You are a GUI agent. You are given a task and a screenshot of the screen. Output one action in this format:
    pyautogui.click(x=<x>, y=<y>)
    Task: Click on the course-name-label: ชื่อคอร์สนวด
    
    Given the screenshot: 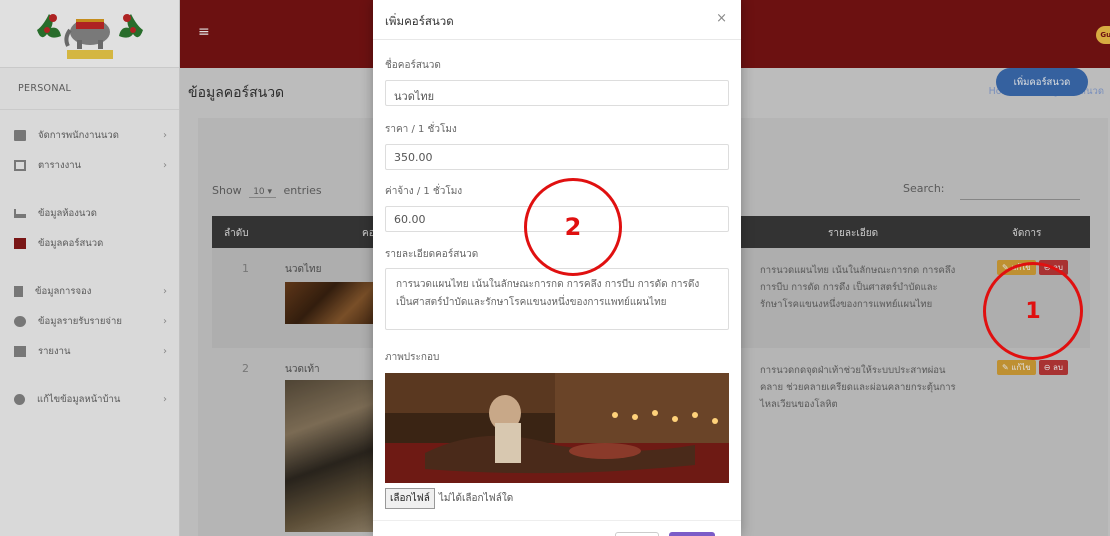 What is the action you would take?
    pyautogui.click(x=413, y=65)
    